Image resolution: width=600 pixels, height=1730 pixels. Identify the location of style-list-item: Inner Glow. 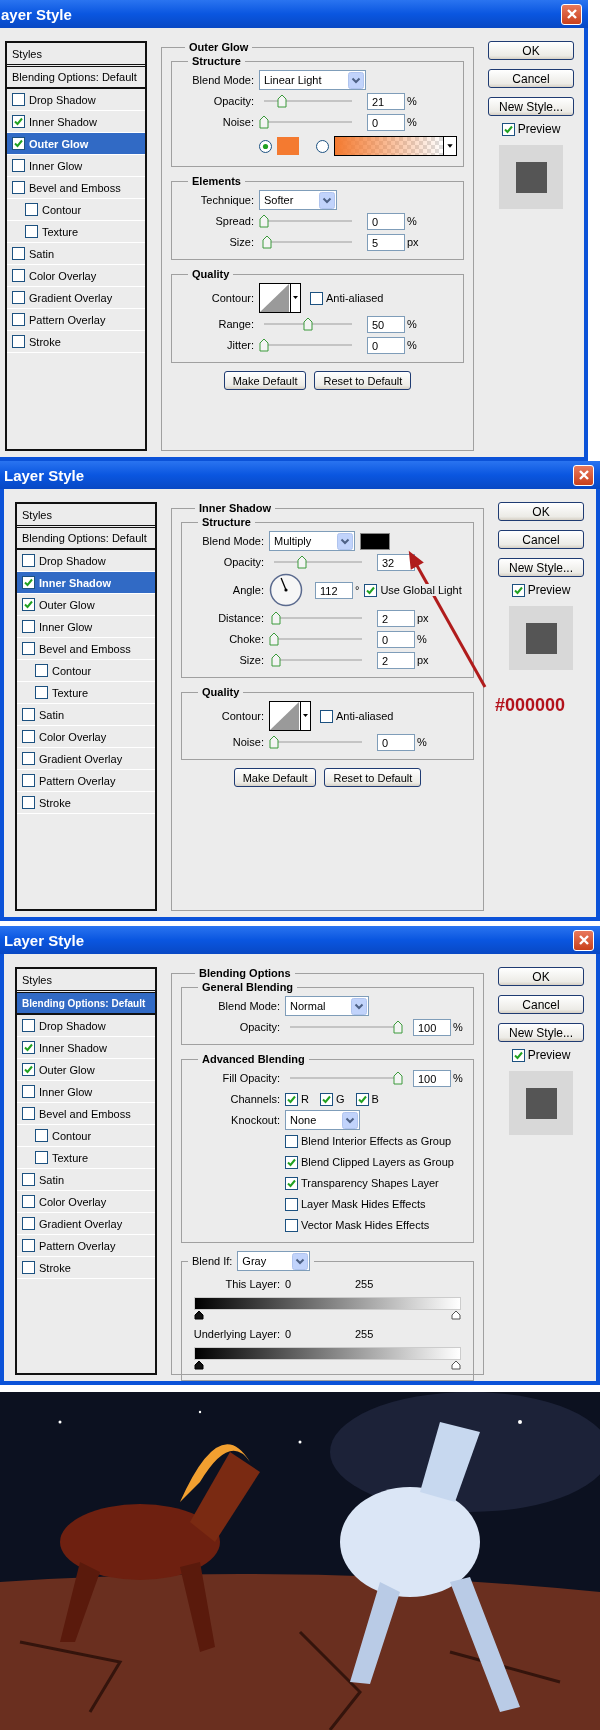
(86, 627).